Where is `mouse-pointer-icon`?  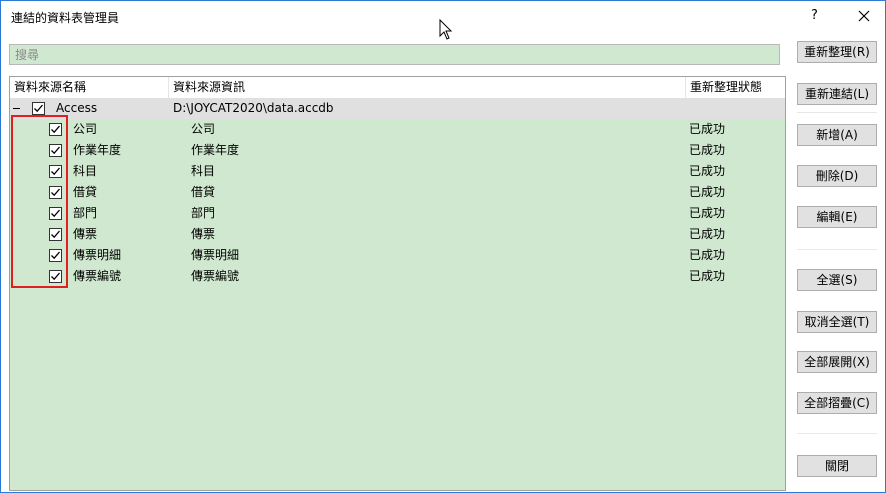
mouse-pointer-icon is located at coordinates (446, 31).